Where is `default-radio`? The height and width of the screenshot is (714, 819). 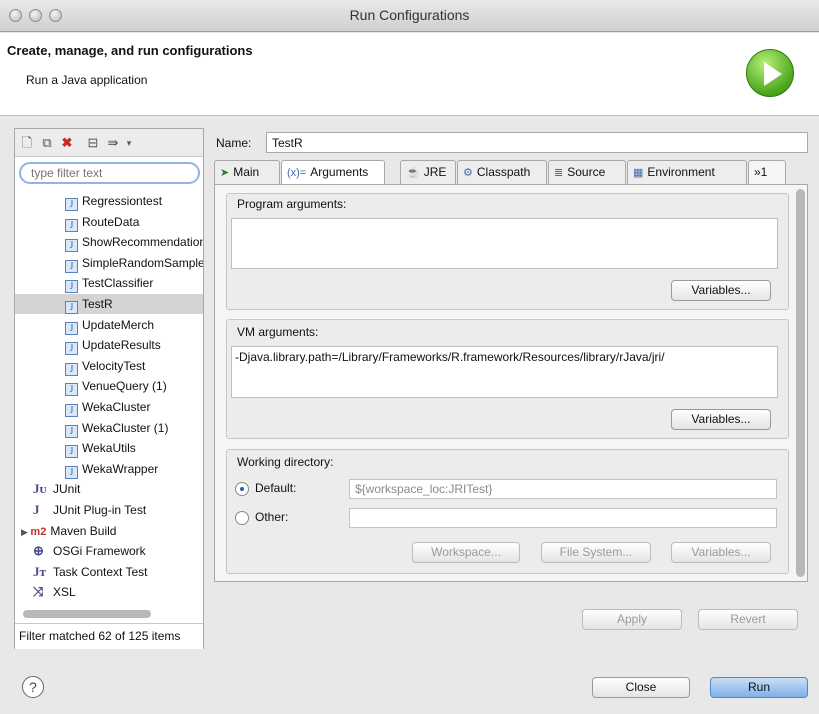 default-radio is located at coordinates (242, 489).